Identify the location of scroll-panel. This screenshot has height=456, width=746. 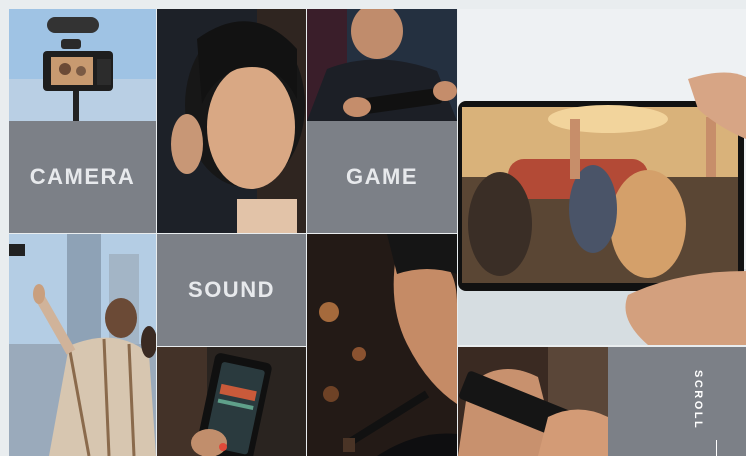
(677, 401).